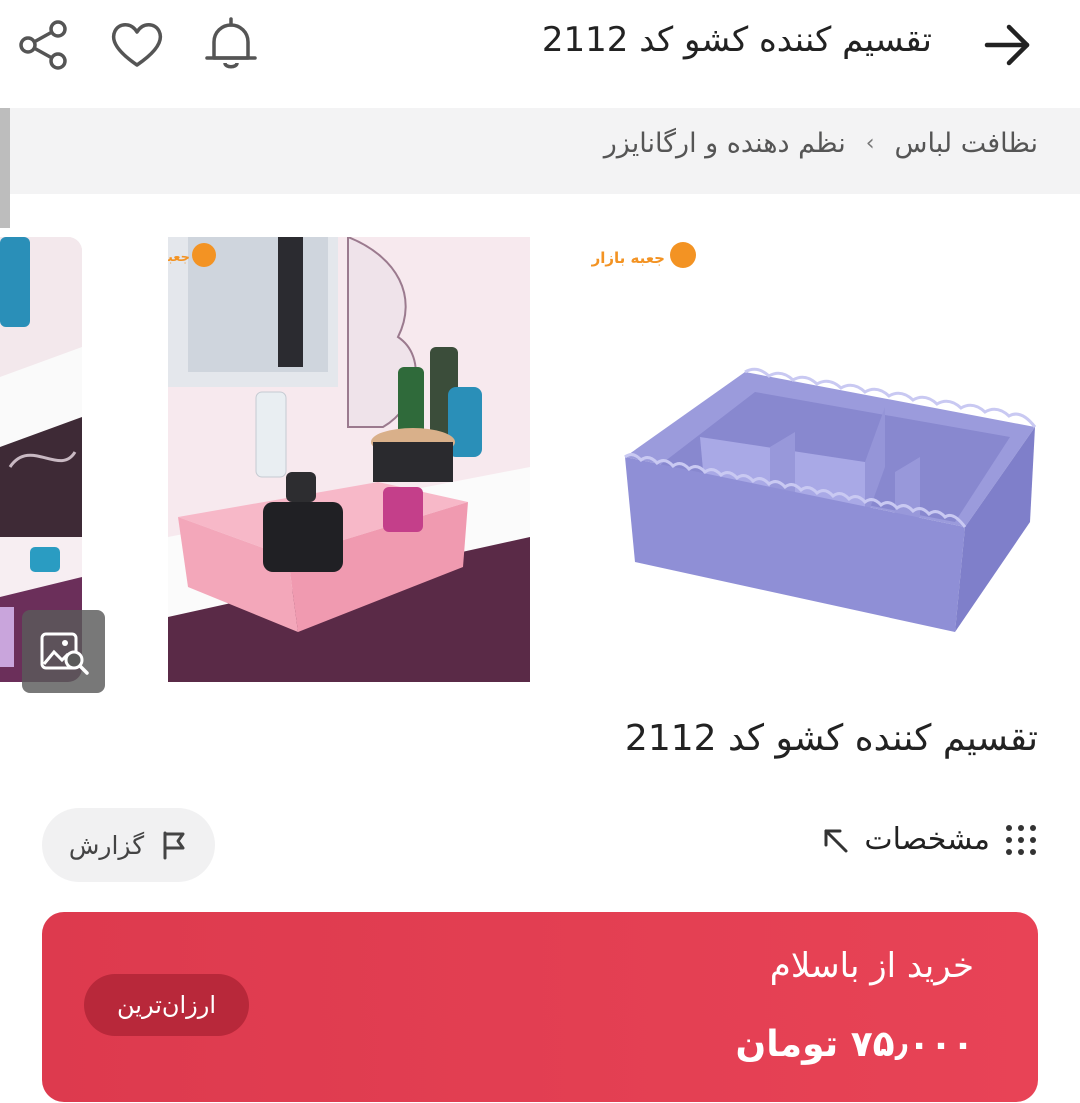 The image size is (1080, 1103). I want to click on specs-link: مشخصات, so click(929, 839).